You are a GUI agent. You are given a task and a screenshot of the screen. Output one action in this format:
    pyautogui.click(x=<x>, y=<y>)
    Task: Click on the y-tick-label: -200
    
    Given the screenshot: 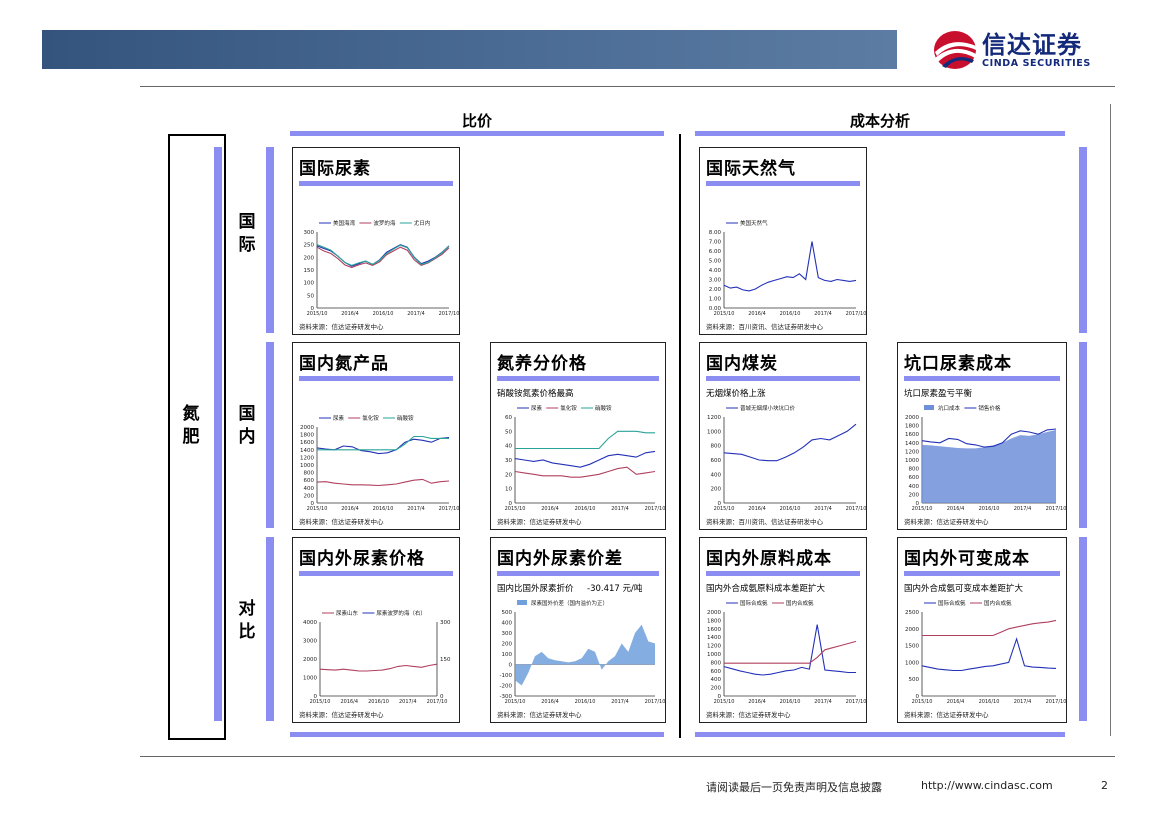 What is the action you would take?
    pyautogui.click(x=506, y=687)
    